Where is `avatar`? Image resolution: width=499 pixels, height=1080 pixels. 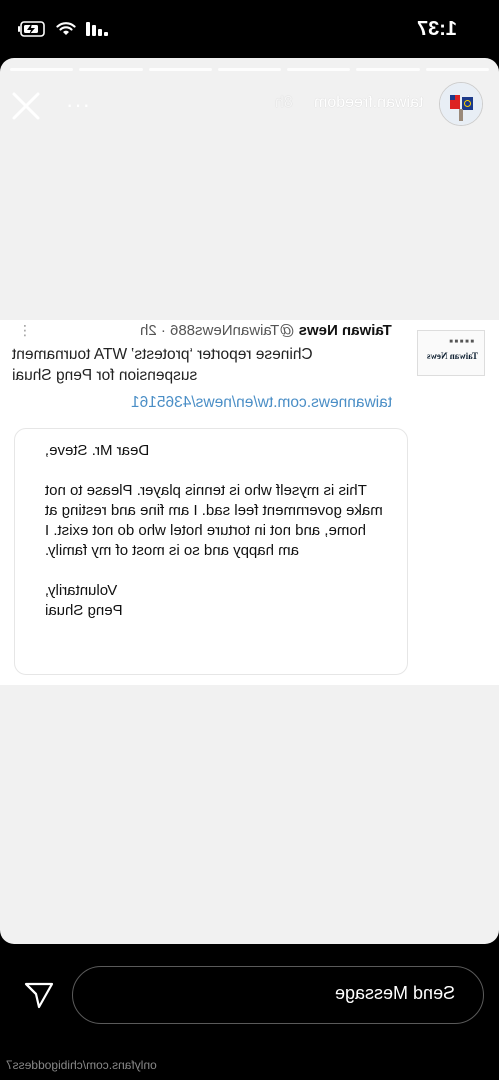 avatar is located at coordinates (461, 104).